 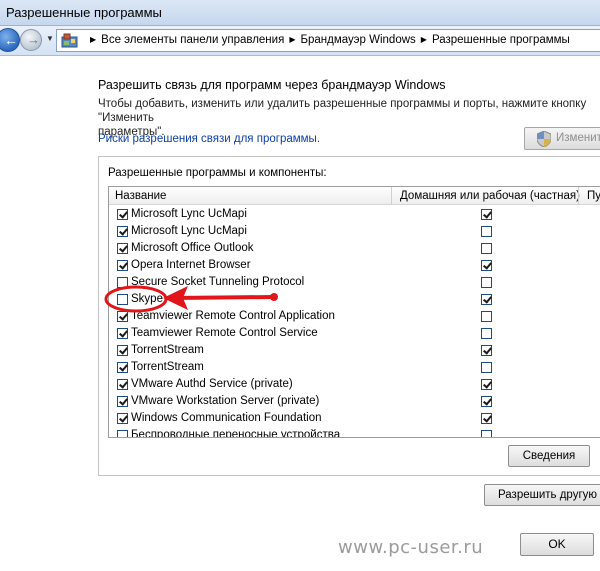 I want to click on forward-button: →, so click(x=31, y=40).